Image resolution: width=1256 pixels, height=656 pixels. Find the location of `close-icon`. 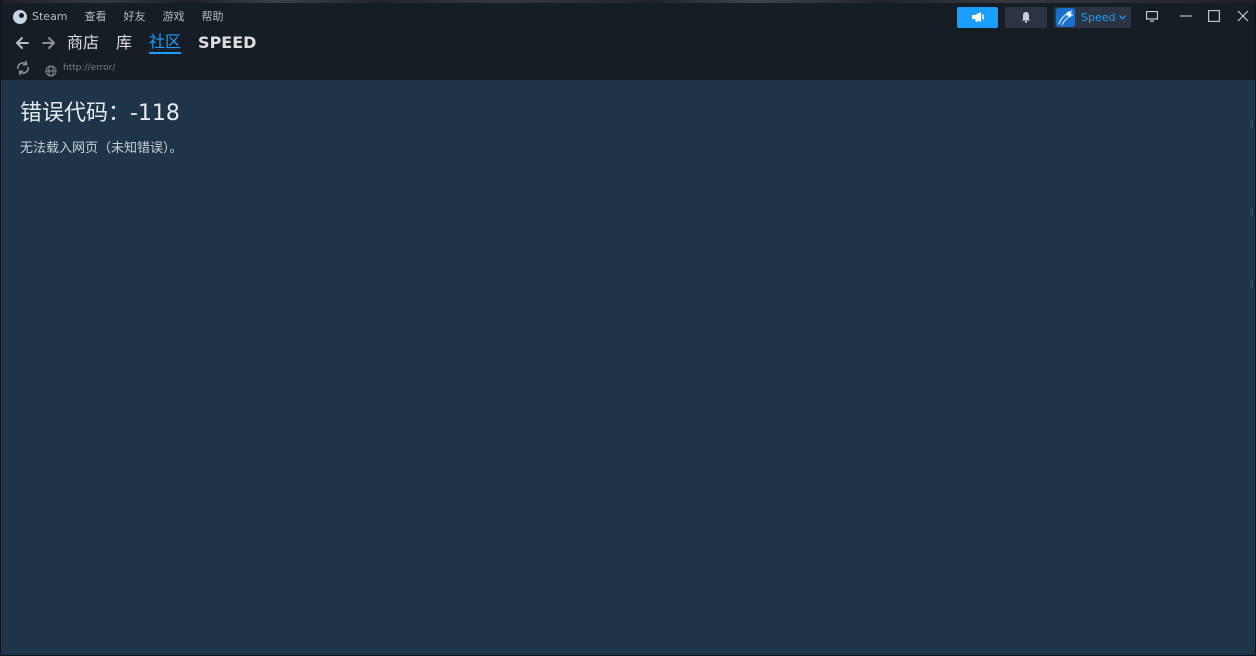

close-icon is located at coordinates (1243, 16).